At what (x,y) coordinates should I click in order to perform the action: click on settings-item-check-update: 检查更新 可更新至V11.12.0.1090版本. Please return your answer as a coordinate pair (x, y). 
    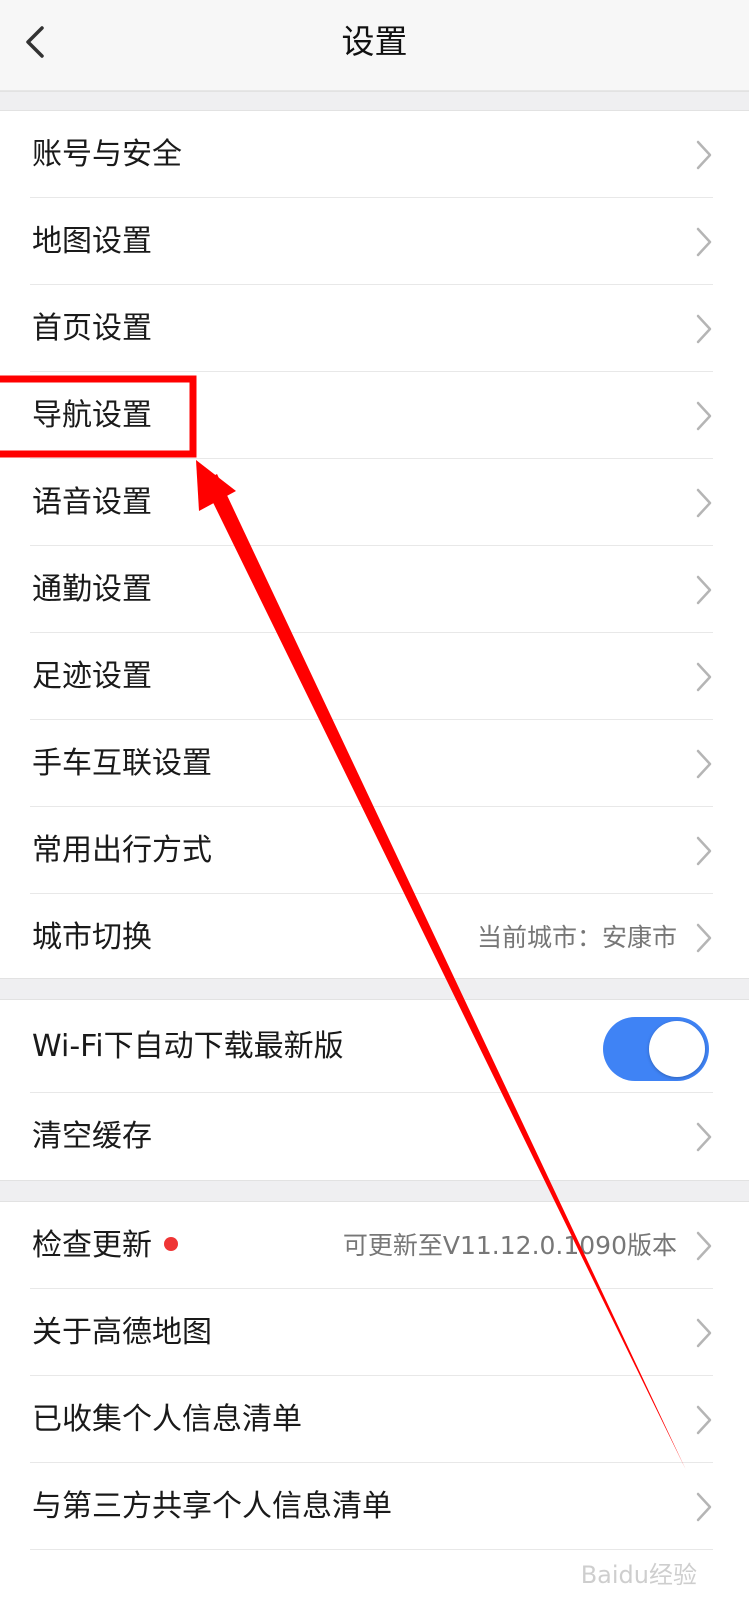
    Looking at the image, I should click on (374, 1245).